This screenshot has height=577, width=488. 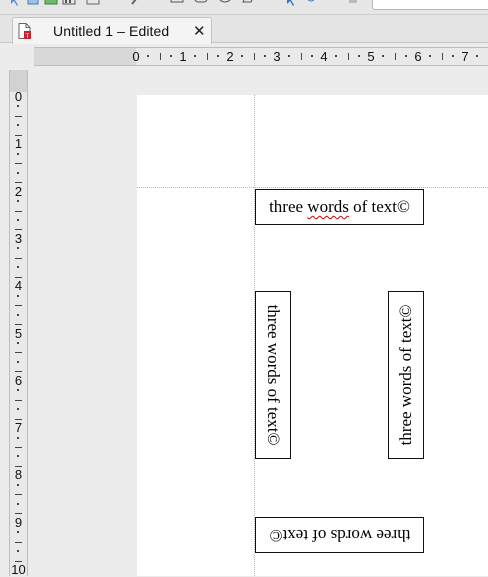 I want to click on text-frame-rotated-180: three words of text©, so click(x=339, y=535).